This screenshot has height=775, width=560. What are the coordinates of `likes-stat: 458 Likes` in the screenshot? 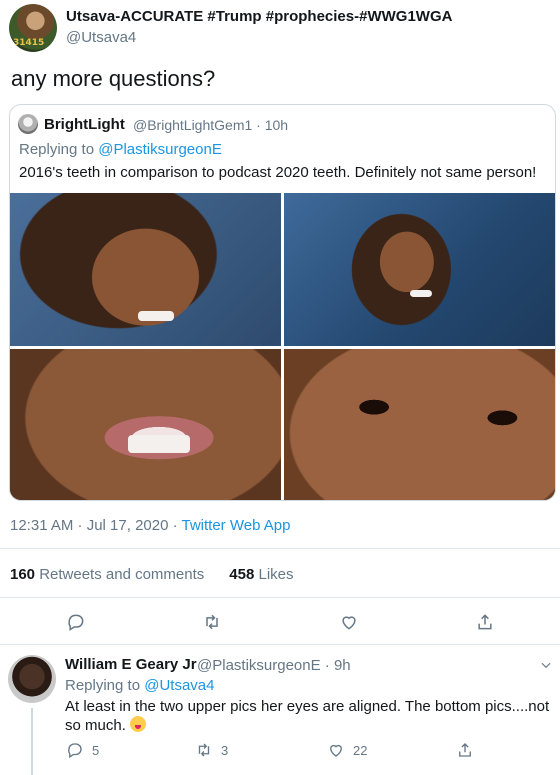 It's located at (261, 574).